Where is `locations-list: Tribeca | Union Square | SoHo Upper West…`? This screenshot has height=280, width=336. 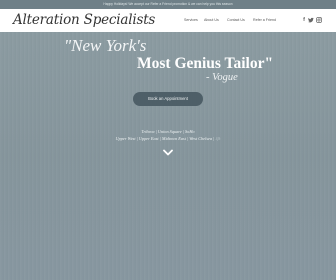 locations-list: Tribeca | Union Square | SoHo Upper West… is located at coordinates (168, 135).